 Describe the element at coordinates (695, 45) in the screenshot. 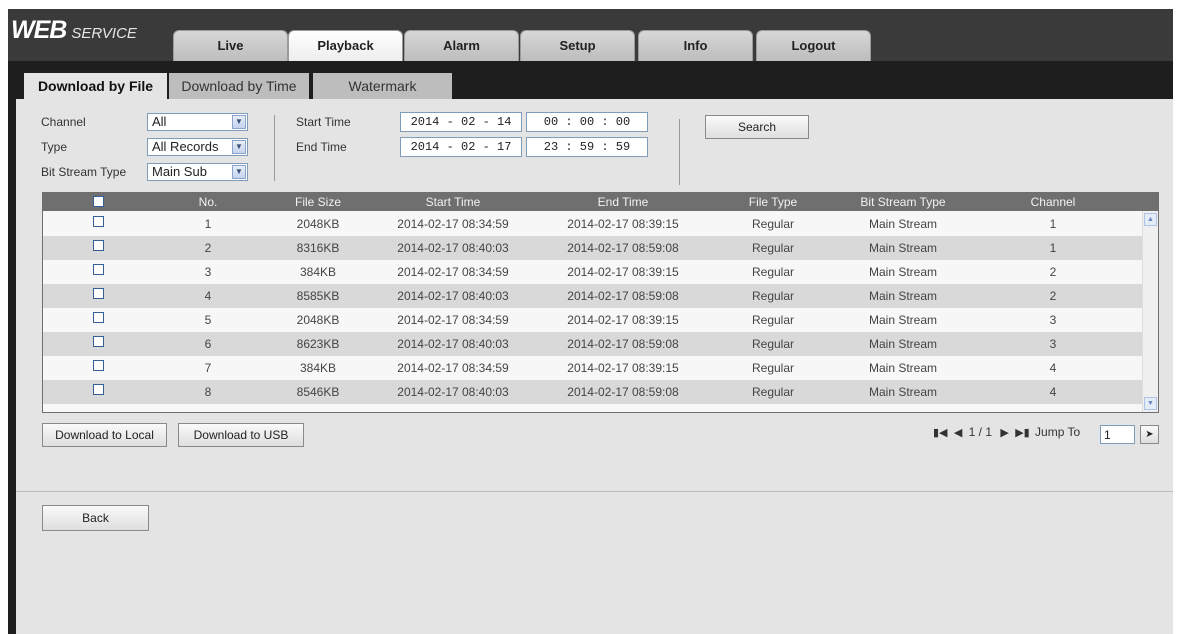

I see `nav-tab-info: Info` at that location.